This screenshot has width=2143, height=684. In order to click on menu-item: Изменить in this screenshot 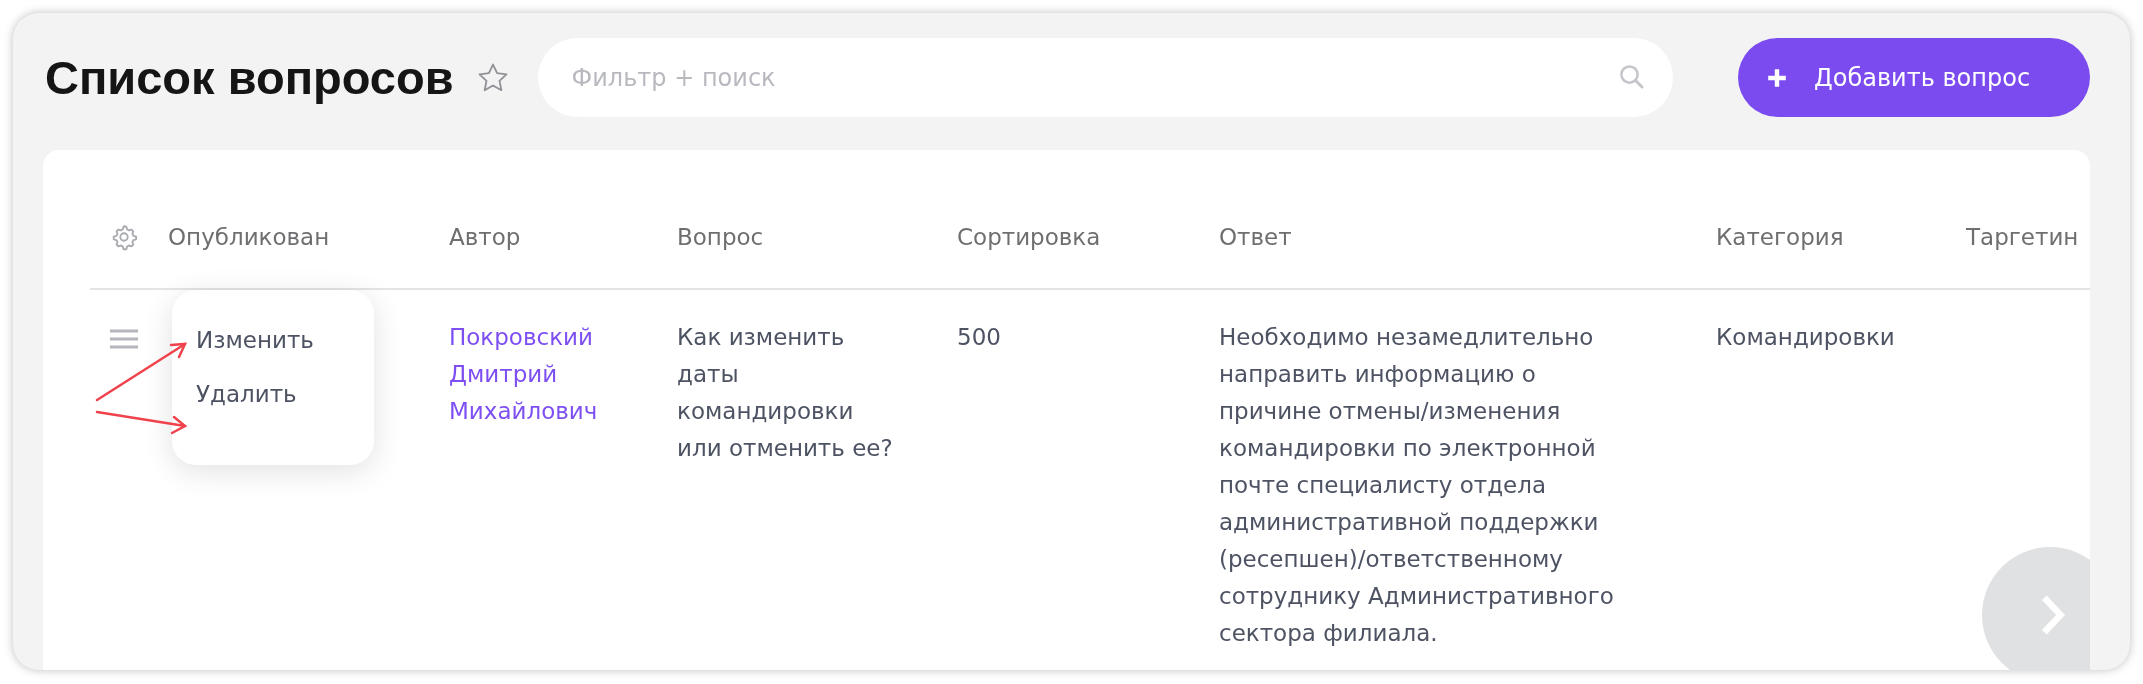, I will do `click(285, 340)`.